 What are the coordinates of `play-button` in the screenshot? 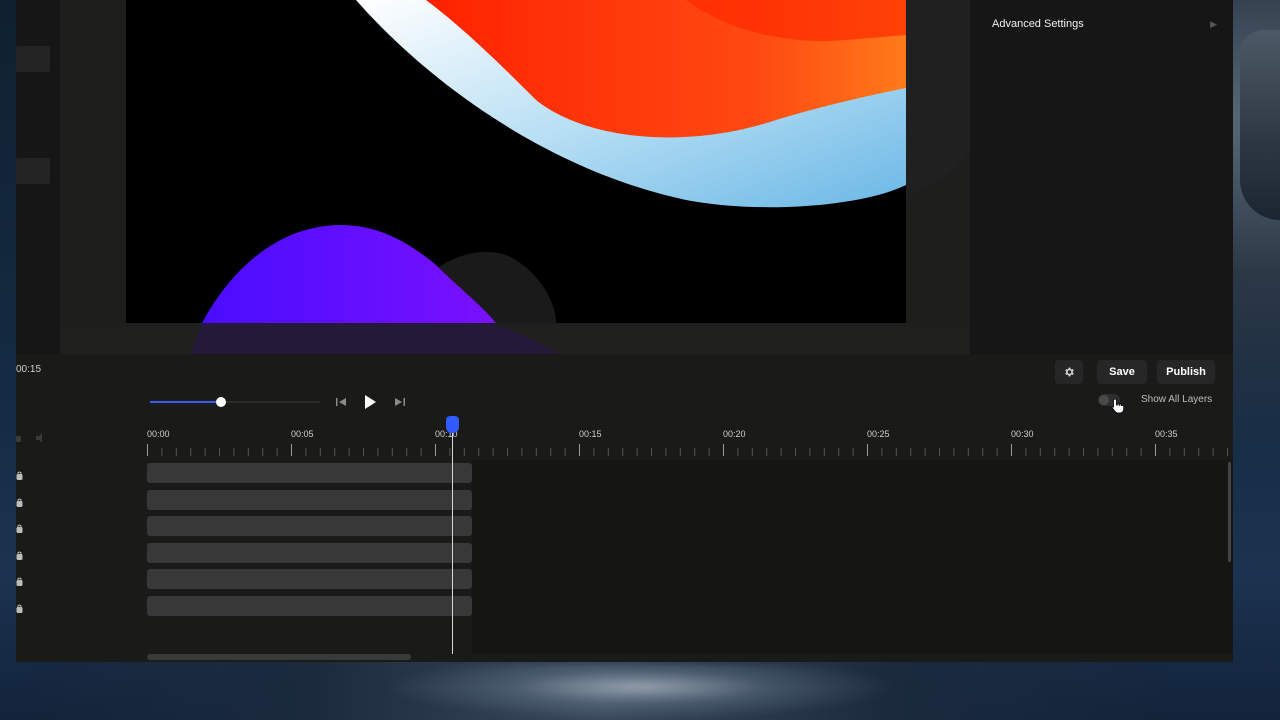 It's located at (370, 402).